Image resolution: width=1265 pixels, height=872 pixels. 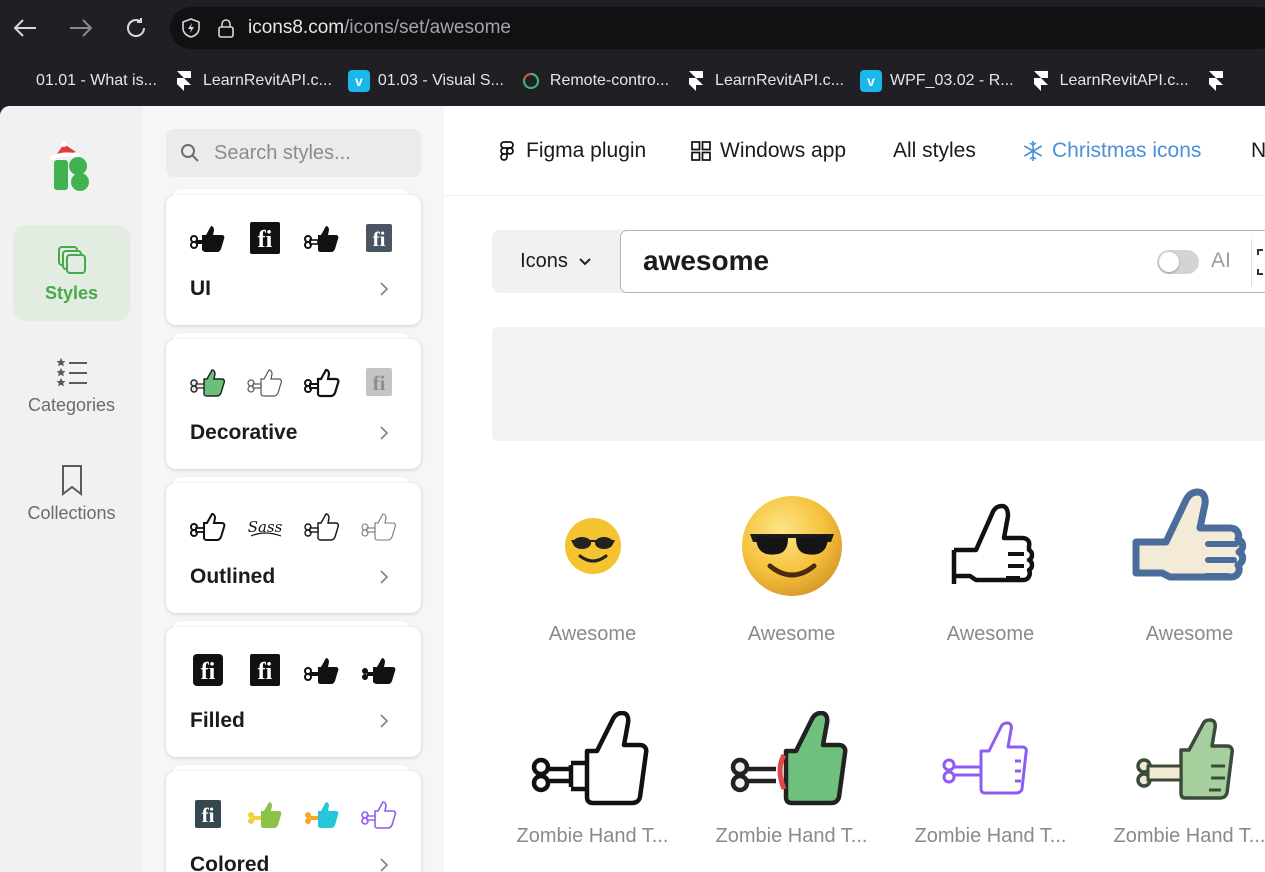 What do you see at coordinates (293, 401) in the screenshot?
I see `style-card-decorative: fi Decorative` at bounding box center [293, 401].